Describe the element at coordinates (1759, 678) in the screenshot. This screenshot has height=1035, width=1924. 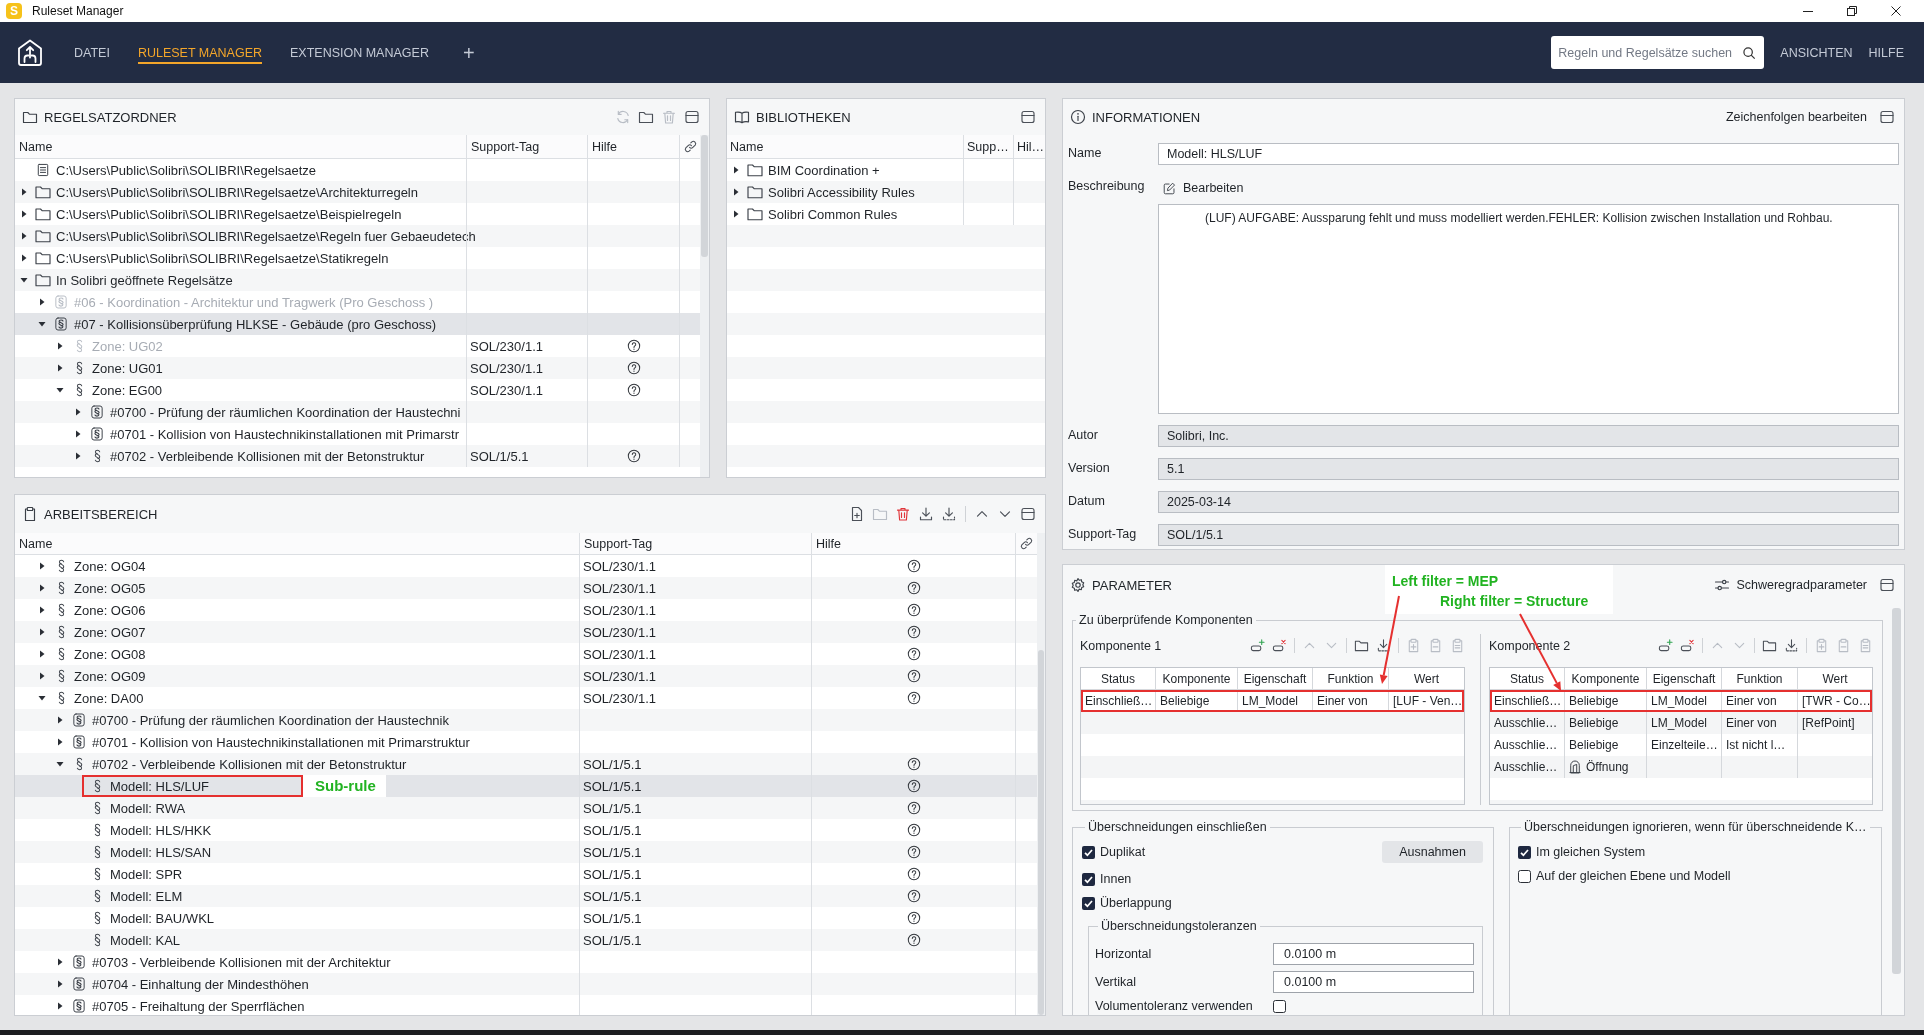
I see `column-header: Funktion` at that location.